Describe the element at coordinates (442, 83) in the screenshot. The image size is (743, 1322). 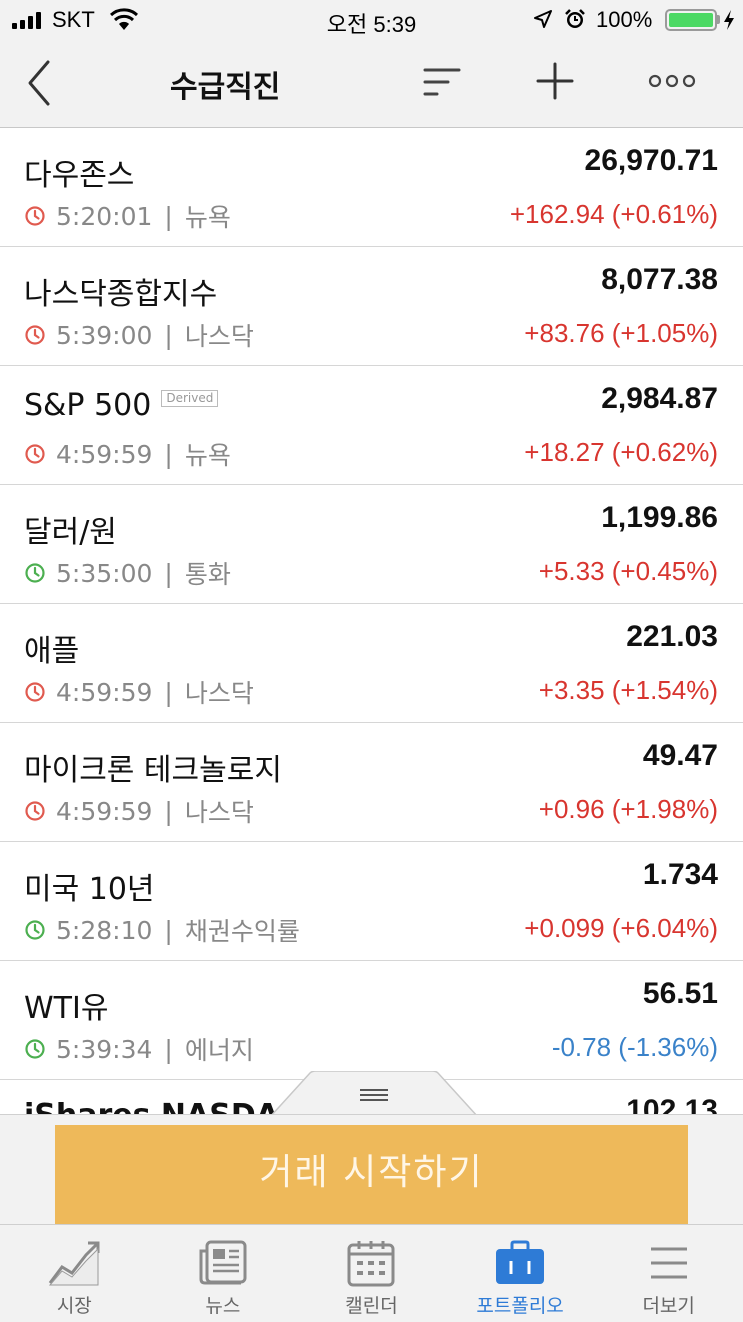
I see `sort-icon` at that location.